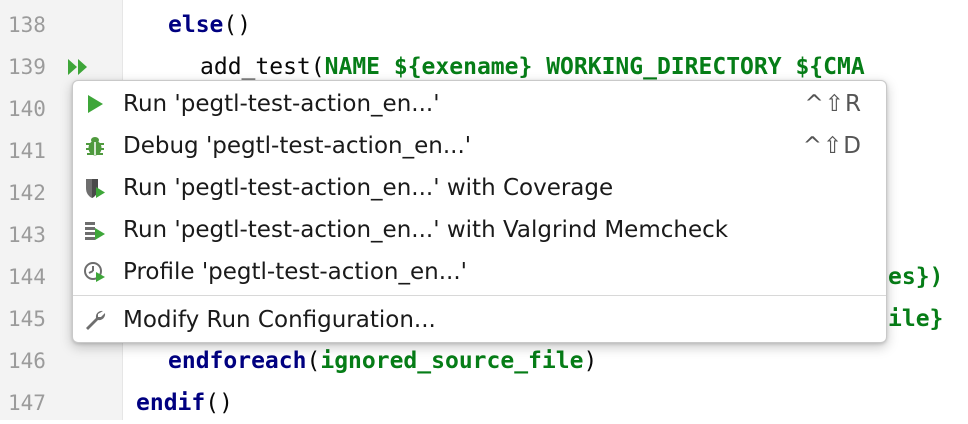  I want to click on line-number: 144, so click(27, 277).